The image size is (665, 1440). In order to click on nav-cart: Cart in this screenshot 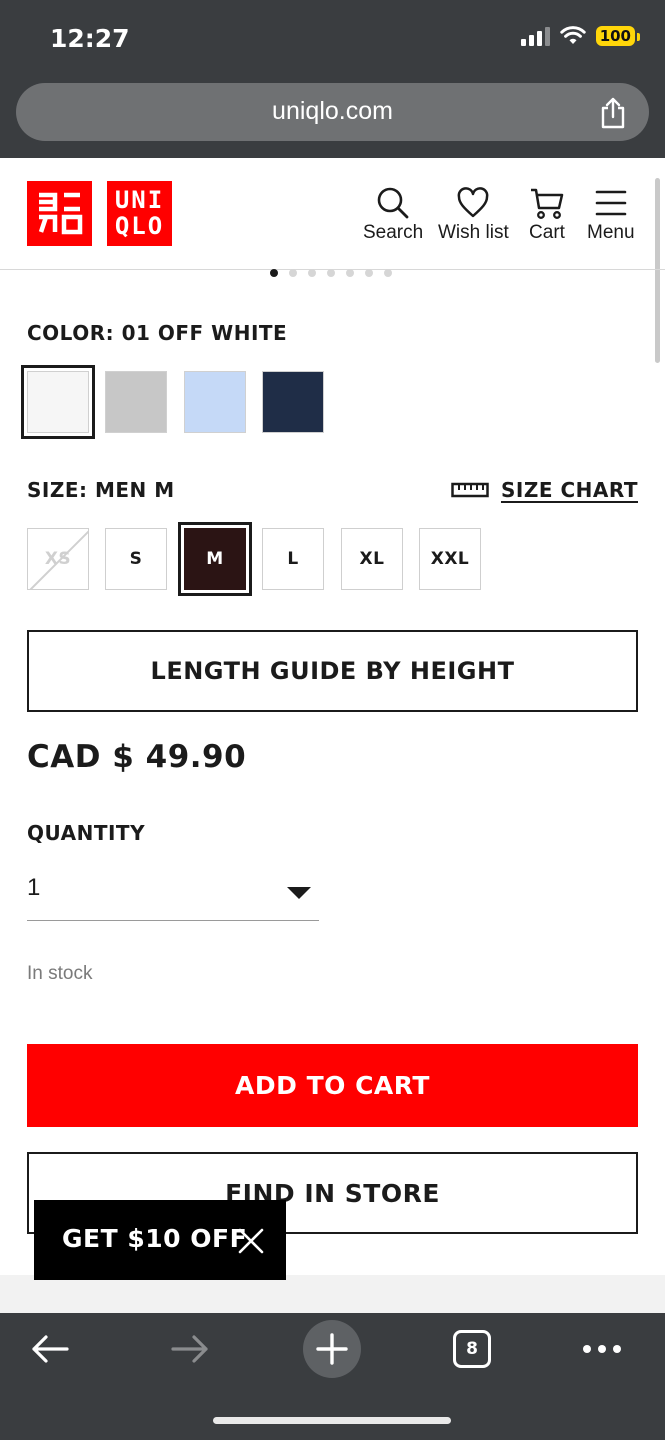, I will do `click(547, 215)`.